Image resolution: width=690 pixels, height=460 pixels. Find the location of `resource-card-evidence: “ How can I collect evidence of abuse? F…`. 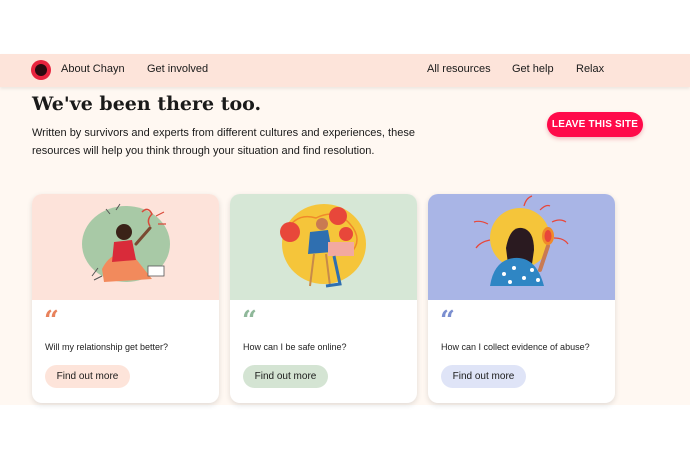

resource-card-evidence: “ How can I collect evidence of abuse? F… is located at coordinates (521, 298).